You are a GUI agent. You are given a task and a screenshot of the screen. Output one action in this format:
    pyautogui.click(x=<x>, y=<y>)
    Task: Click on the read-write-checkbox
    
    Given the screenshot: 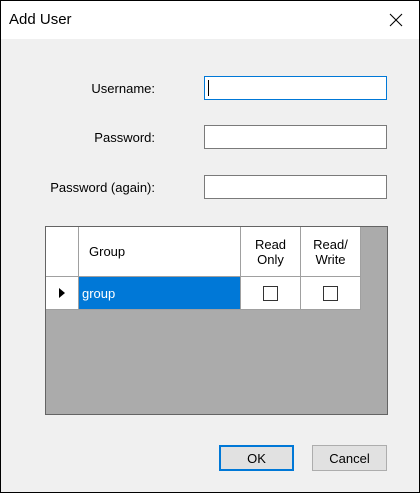 What is the action you would take?
    pyautogui.click(x=330, y=293)
    